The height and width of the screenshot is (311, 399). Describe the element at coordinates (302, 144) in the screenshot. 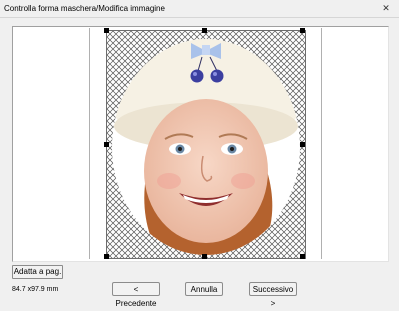

I see `resize-handle-right` at that location.